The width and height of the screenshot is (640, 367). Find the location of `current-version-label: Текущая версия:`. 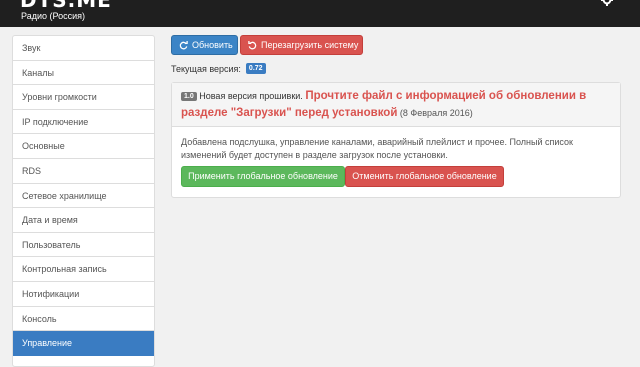

current-version-label: Текущая версия: is located at coordinates (206, 68).